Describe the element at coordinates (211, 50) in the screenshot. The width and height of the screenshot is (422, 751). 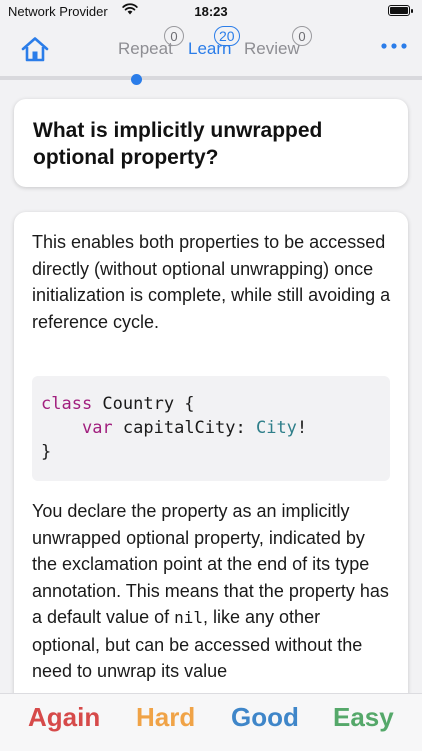
I see `nav-bar: Repeat Learn Review` at that location.